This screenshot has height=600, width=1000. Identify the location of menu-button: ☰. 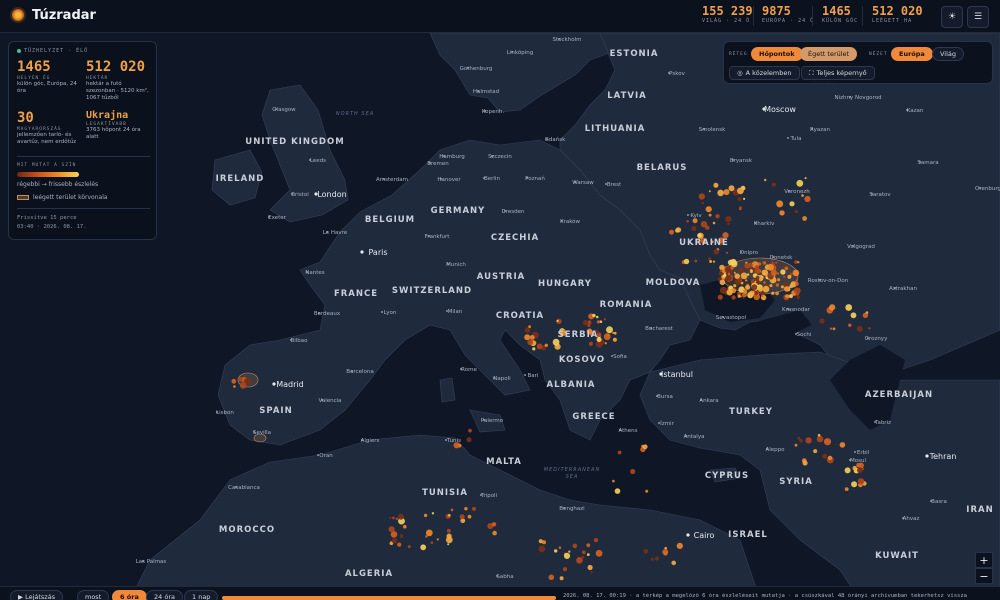
(978, 17).